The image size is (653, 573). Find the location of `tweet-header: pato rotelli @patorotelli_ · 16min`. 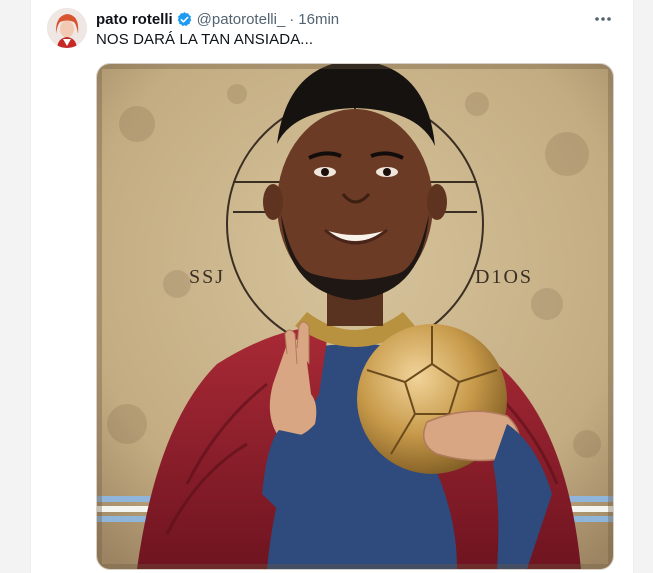

tweet-header: pato rotelli @patorotelli_ · 16min is located at coordinates (354, 19).